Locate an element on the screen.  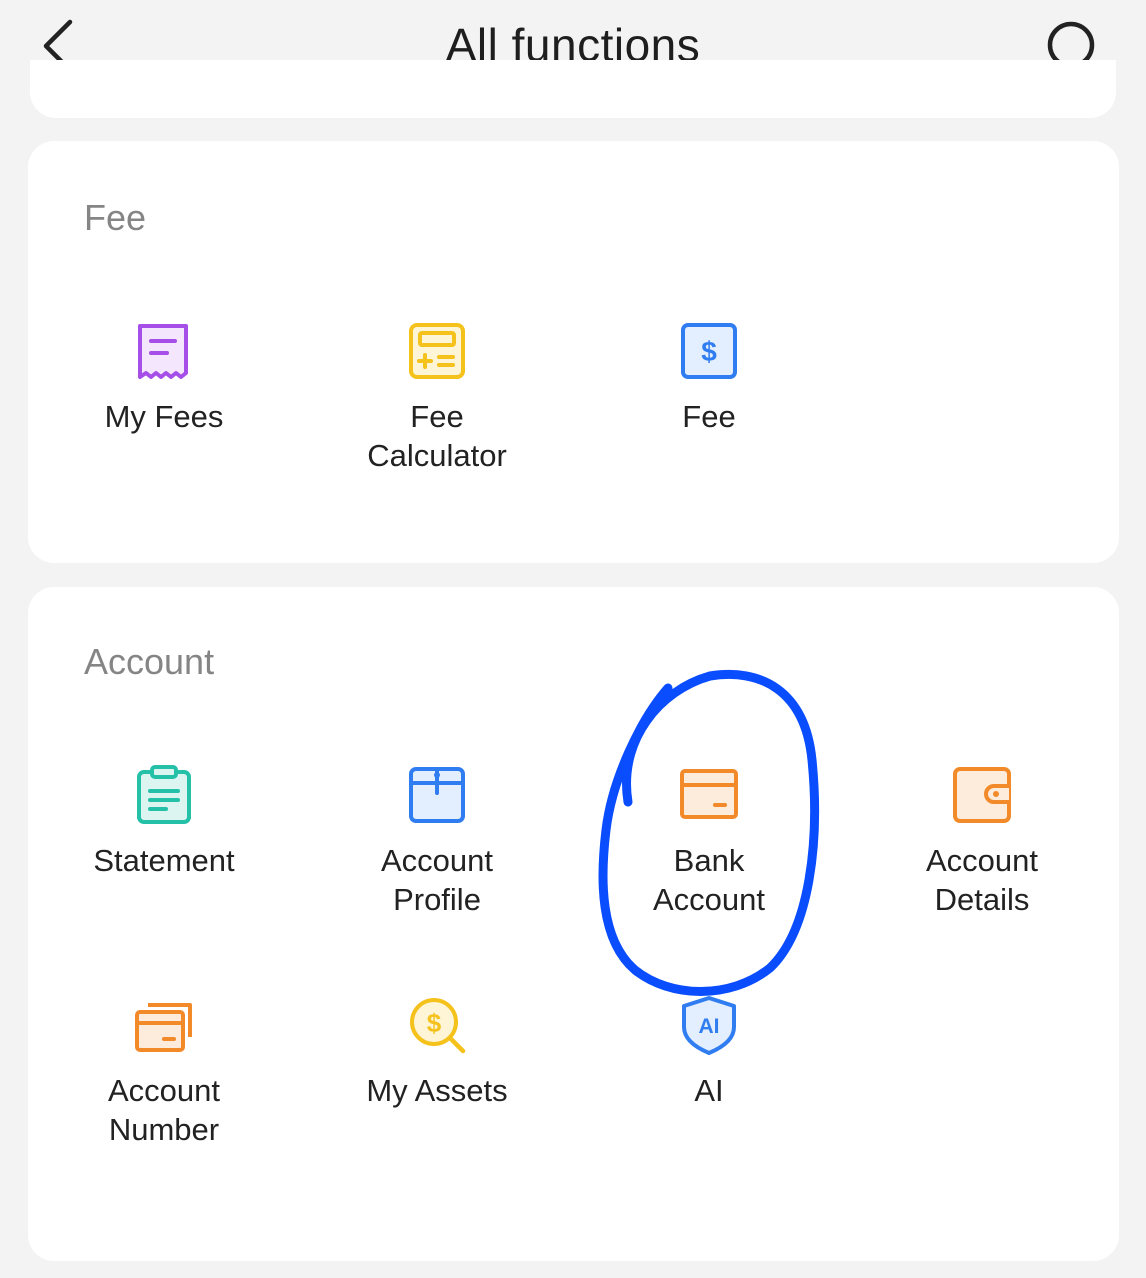
card-icon is located at coordinates (709, 794).